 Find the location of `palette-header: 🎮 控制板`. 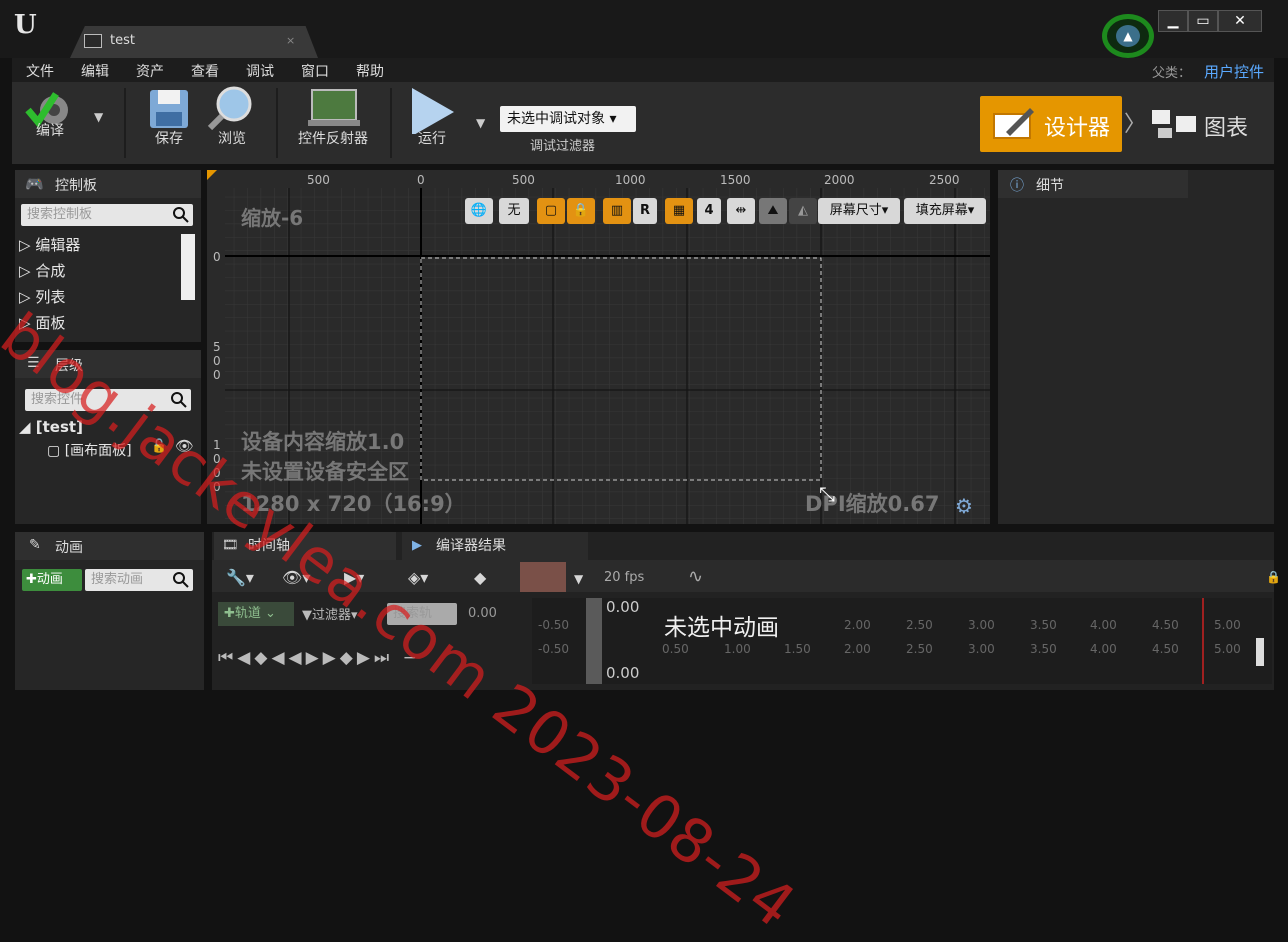

palette-header: 🎮 控制板 is located at coordinates (108, 184).